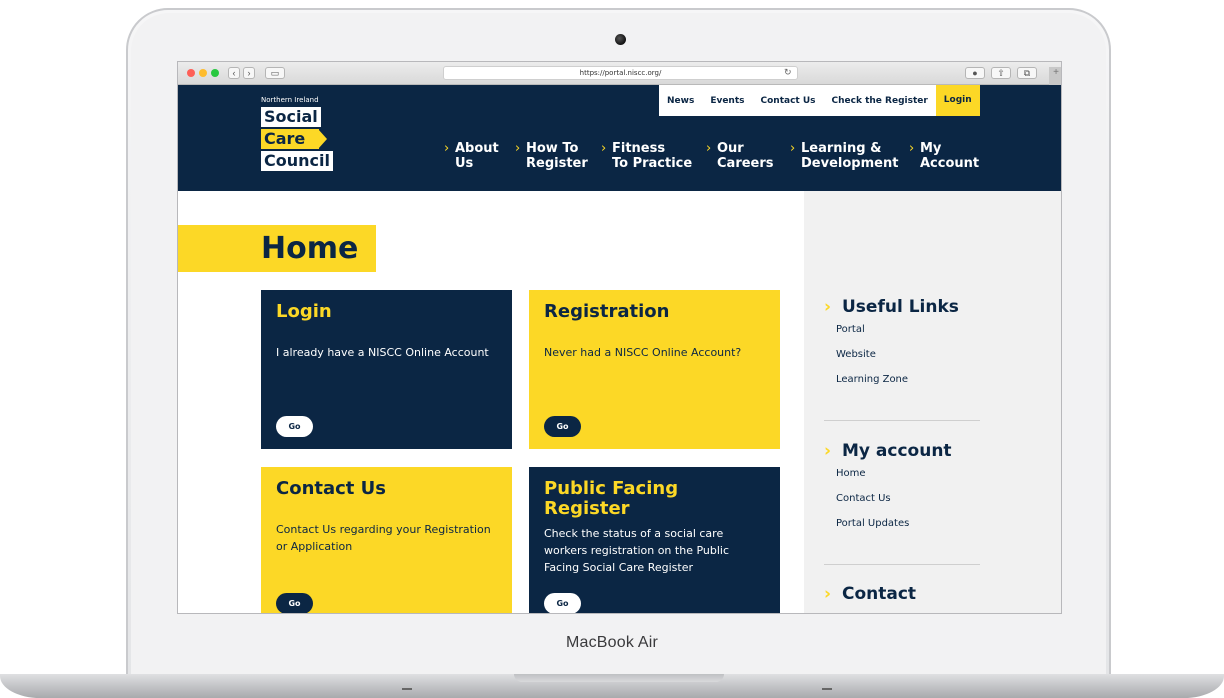 The width and height of the screenshot is (1224, 698). Describe the element at coordinates (880, 101) in the screenshot. I see `utility-link-check-register: Check the Register` at that location.